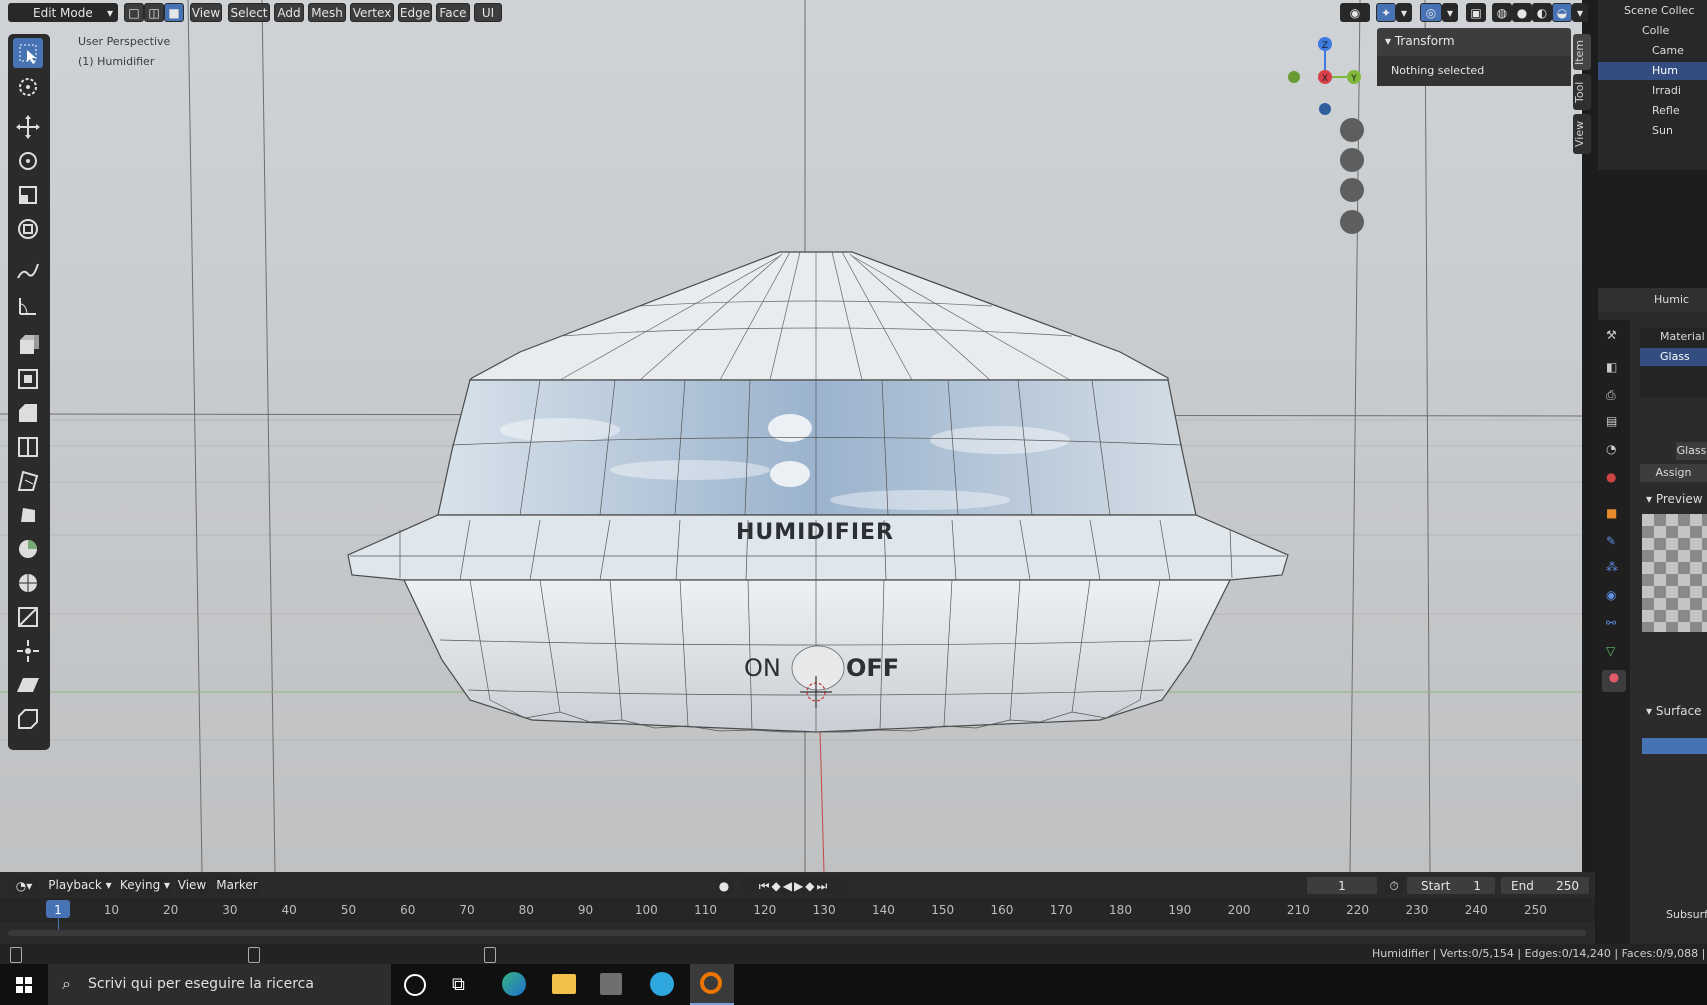 This screenshot has width=1707, height=1005. I want to click on render-tab-icon: ◧, so click(1614, 368).